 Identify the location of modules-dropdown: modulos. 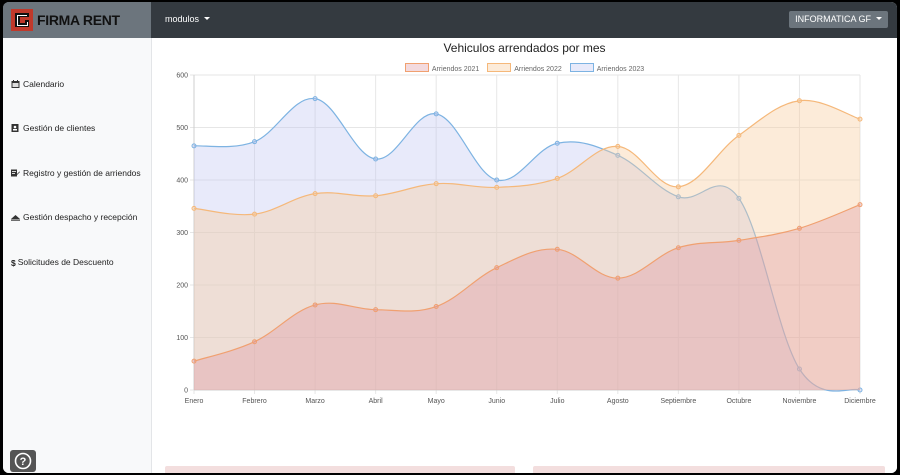
(188, 19).